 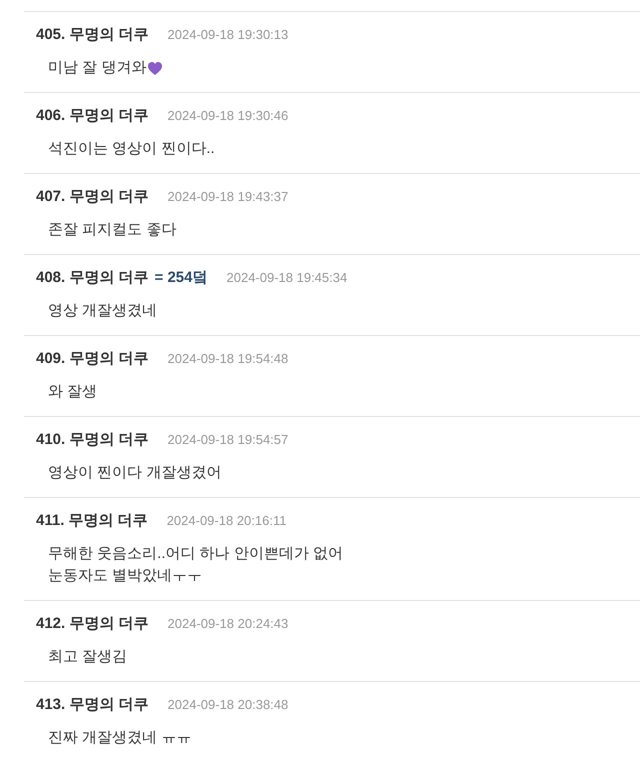 I want to click on comment-timestamp: 2024-09-18 19:43:37, so click(x=228, y=197).